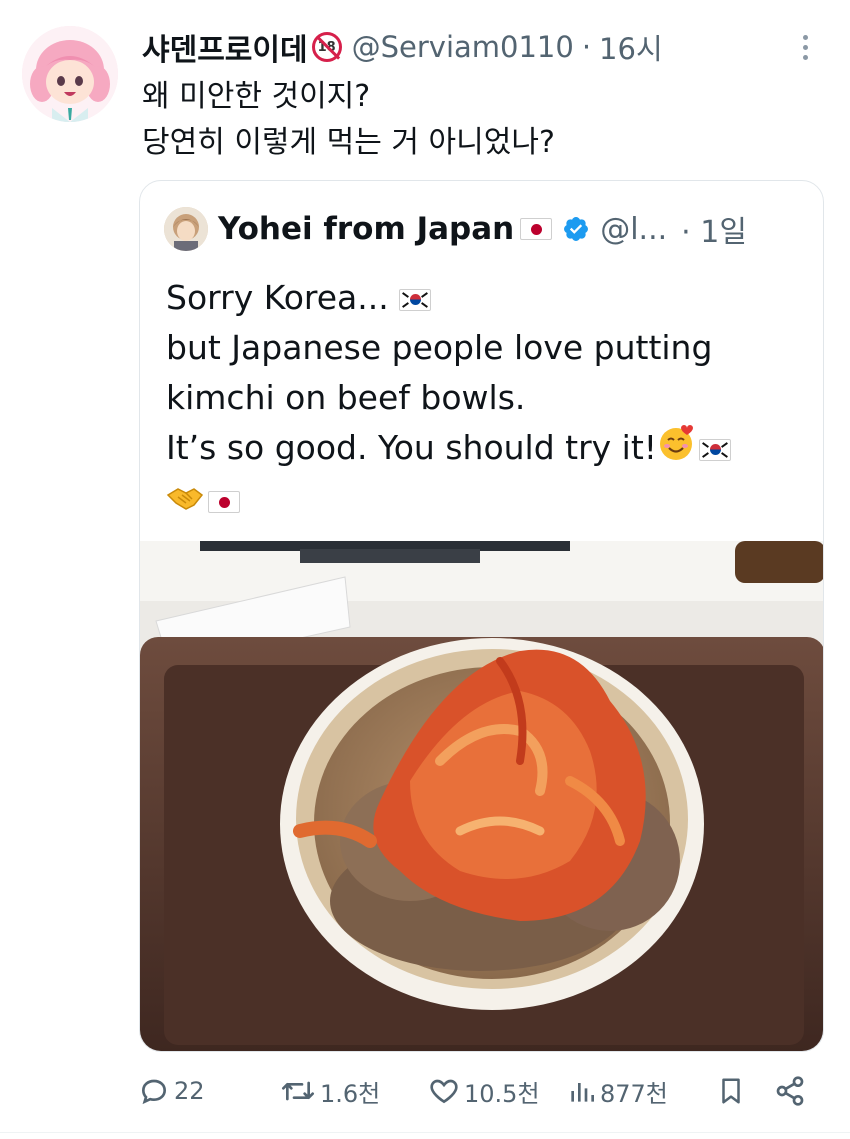 The height and width of the screenshot is (1139, 850). What do you see at coordinates (631, 47) in the screenshot?
I see `timestamp: 16시` at bounding box center [631, 47].